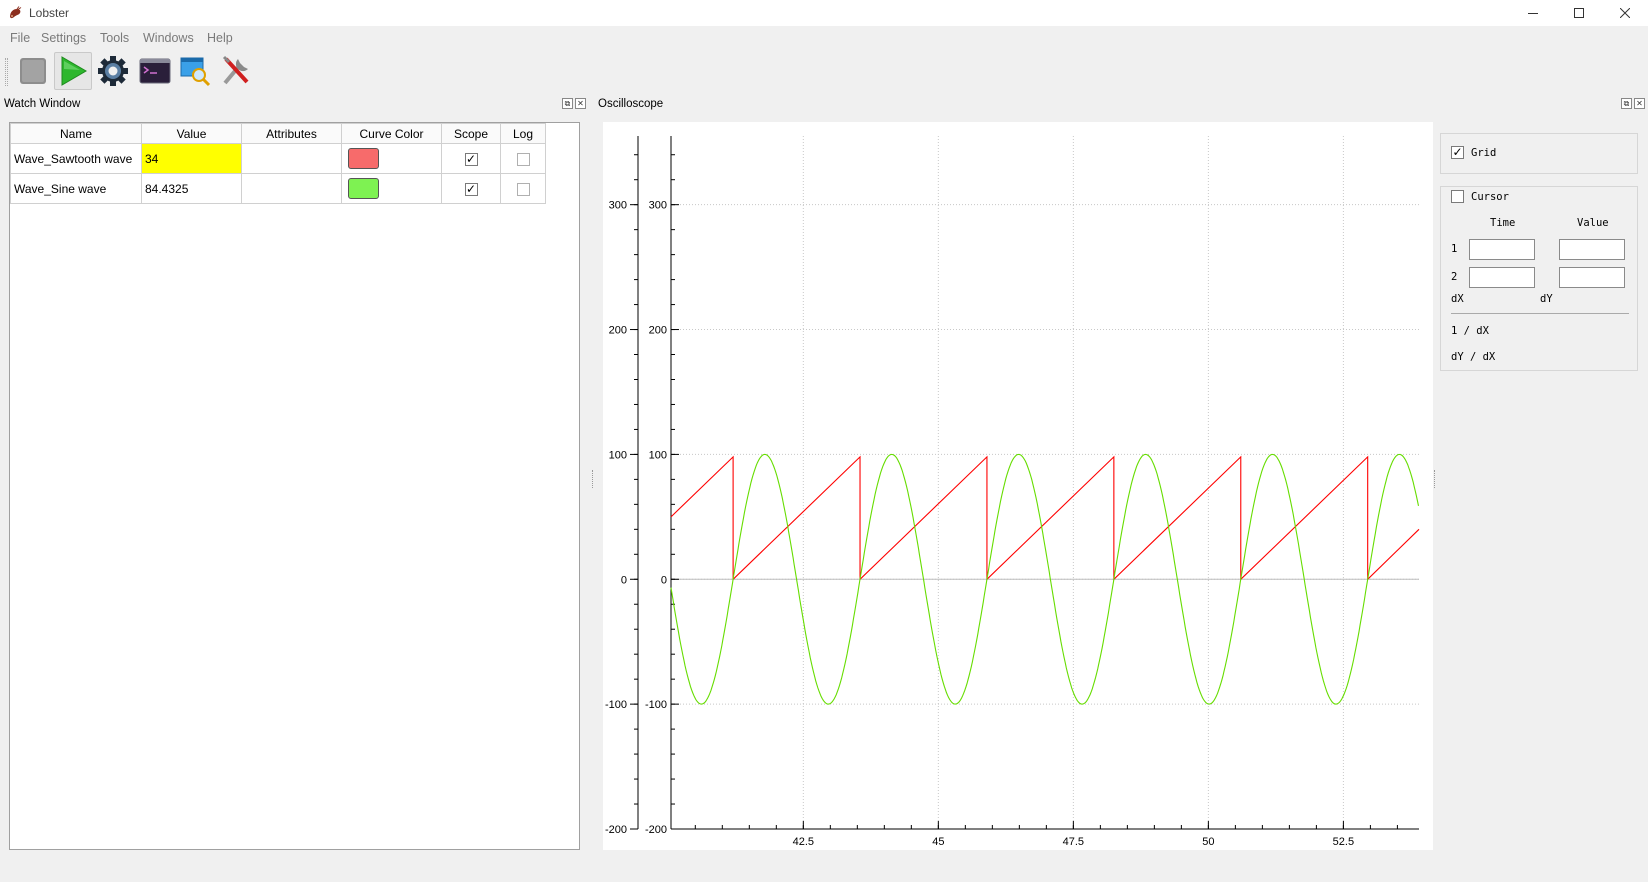  I want to click on y-tick-label: 200, so click(658, 331).